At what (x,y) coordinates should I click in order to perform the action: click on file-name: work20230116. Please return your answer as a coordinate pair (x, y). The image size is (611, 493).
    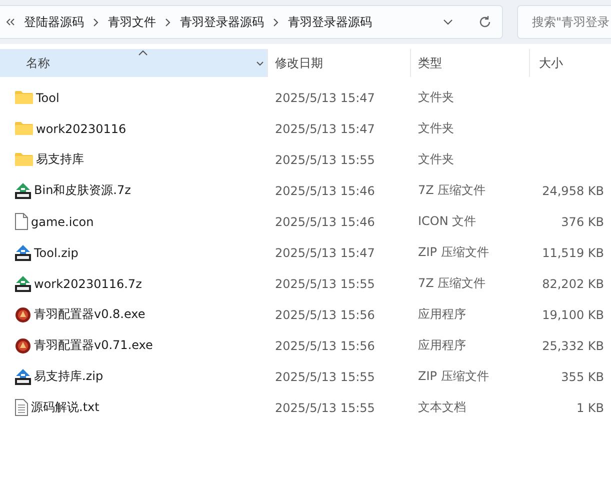
    Looking at the image, I should click on (81, 129).